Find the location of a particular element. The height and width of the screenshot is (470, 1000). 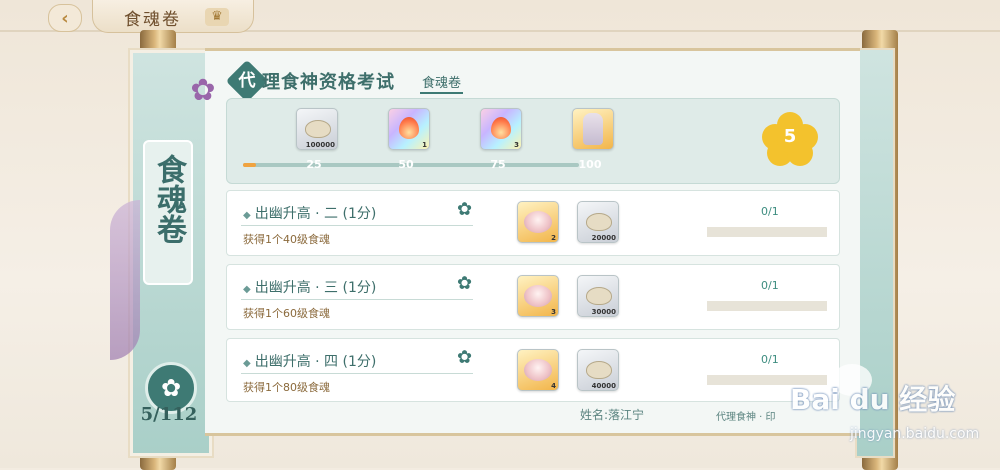

task-desc: 获得1个80级食魂 is located at coordinates (286, 387).